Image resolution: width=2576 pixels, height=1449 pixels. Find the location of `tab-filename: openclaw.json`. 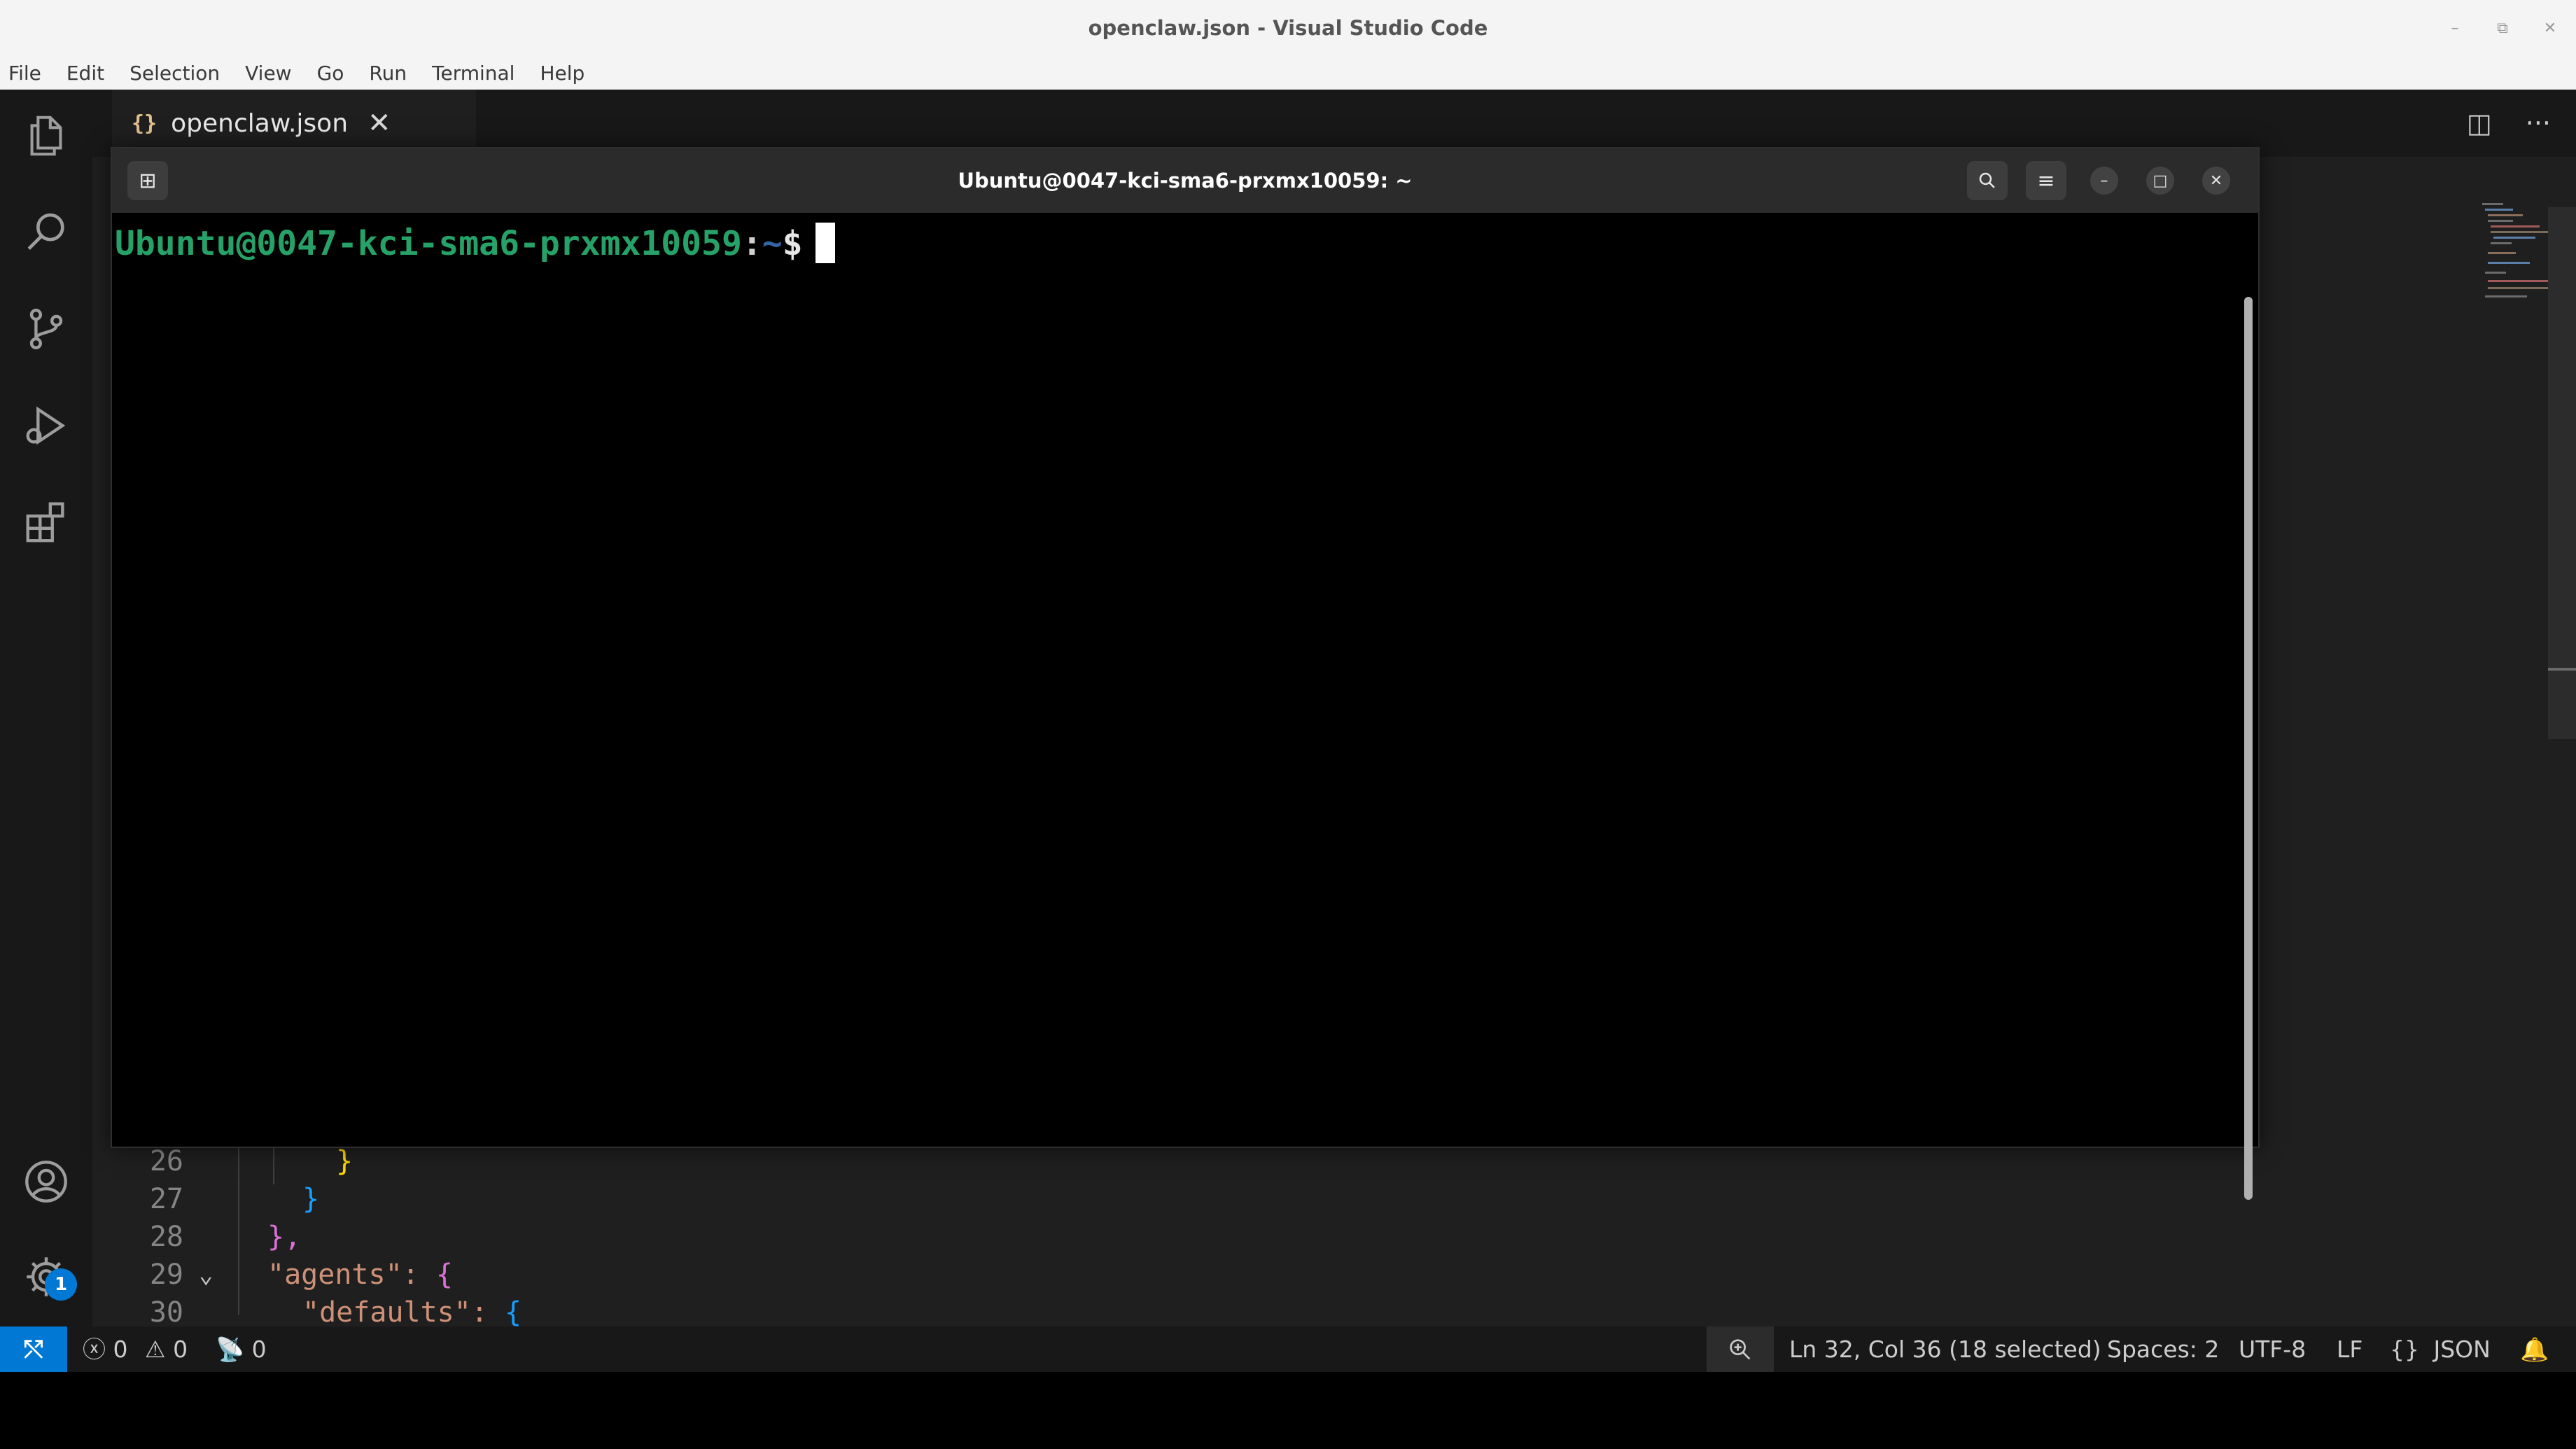

tab-filename: openclaw.json is located at coordinates (260, 123).